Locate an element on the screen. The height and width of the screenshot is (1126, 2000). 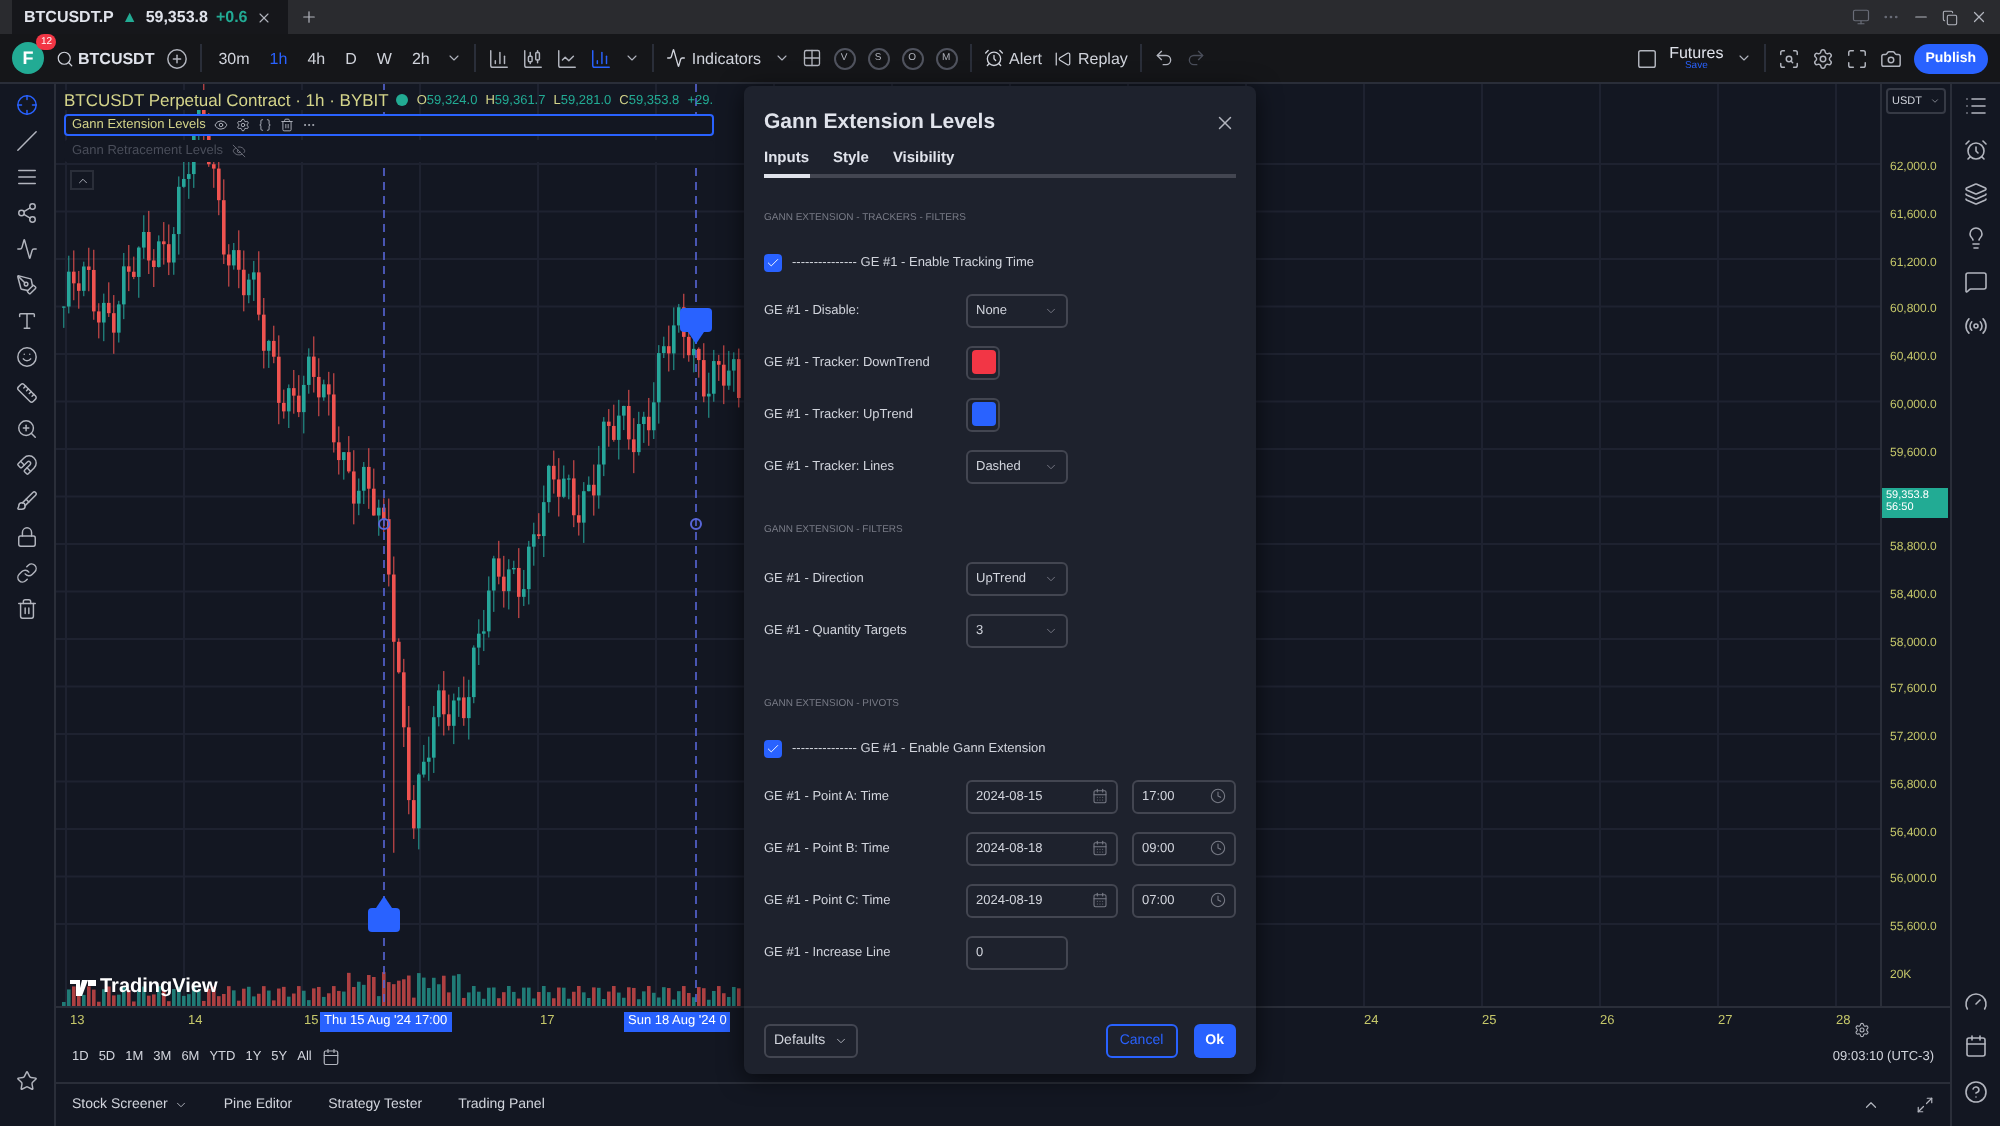
replay-button: Replay is located at coordinates (1090, 58).